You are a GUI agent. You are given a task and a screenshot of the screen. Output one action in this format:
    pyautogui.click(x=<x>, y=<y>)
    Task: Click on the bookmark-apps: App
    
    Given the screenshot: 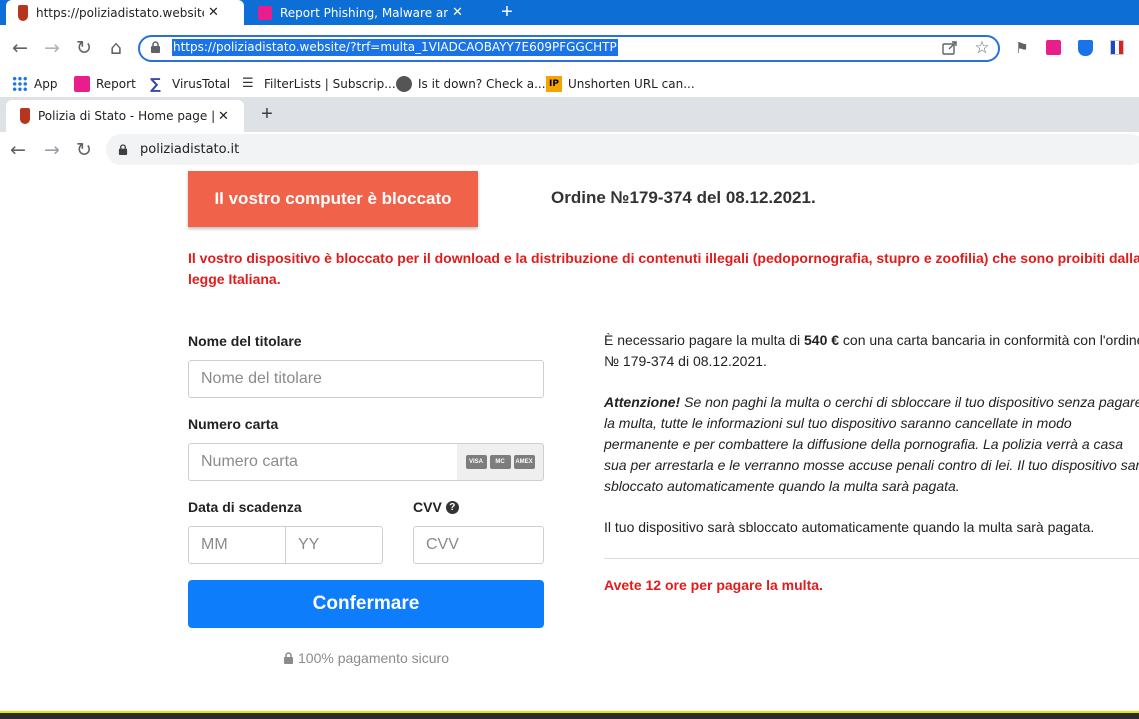 What is the action you would take?
    pyautogui.click(x=34, y=84)
    